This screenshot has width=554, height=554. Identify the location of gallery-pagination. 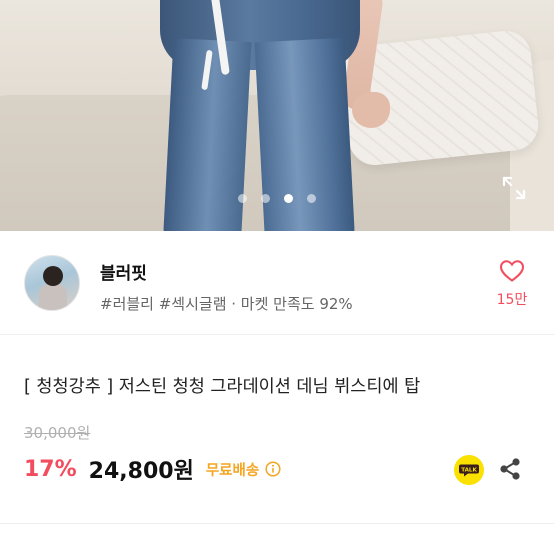
(277, 199).